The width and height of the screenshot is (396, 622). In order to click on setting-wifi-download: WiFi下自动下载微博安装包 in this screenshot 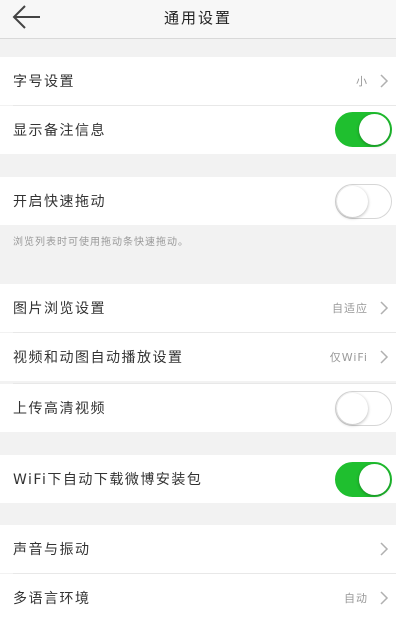, I will do `click(198, 479)`.